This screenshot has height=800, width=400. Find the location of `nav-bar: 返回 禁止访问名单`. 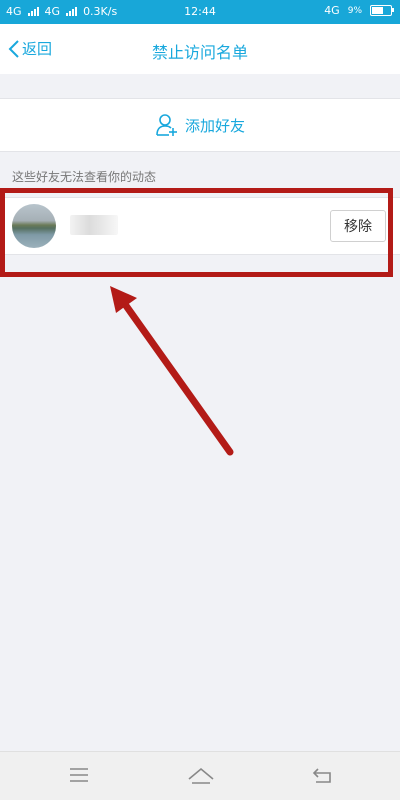

nav-bar: 返回 禁止访问名单 is located at coordinates (200, 49).